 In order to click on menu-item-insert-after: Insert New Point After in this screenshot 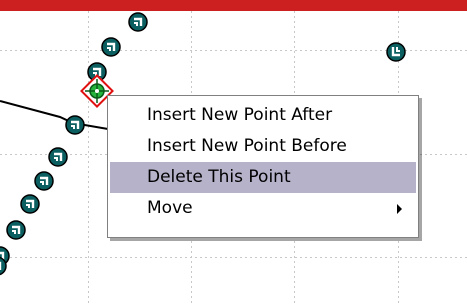, I will do `click(263, 115)`.